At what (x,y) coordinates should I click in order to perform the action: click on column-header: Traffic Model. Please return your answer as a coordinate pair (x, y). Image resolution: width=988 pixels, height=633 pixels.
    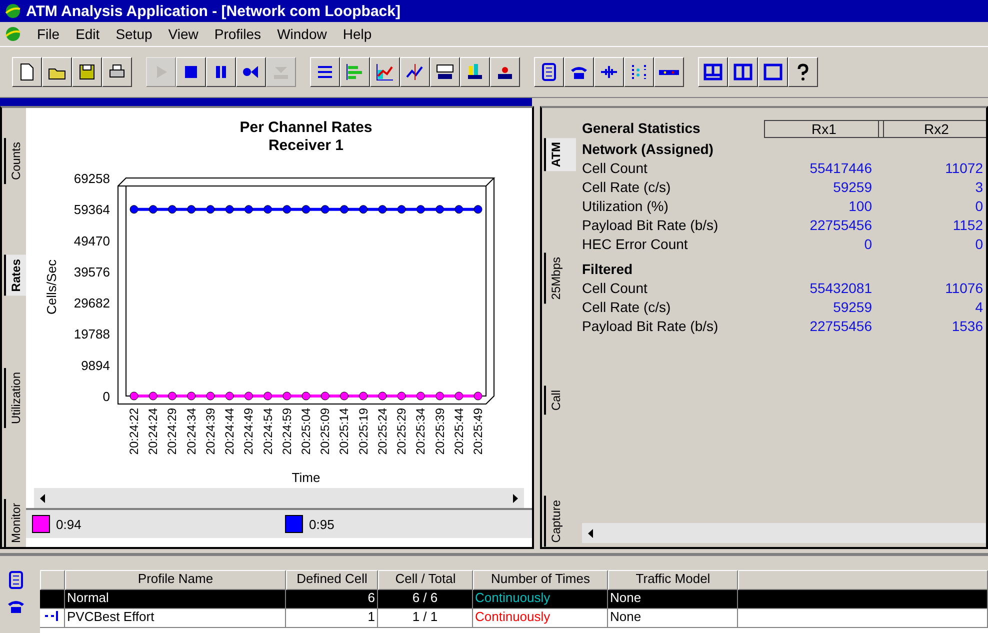
    Looking at the image, I should click on (673, 580).